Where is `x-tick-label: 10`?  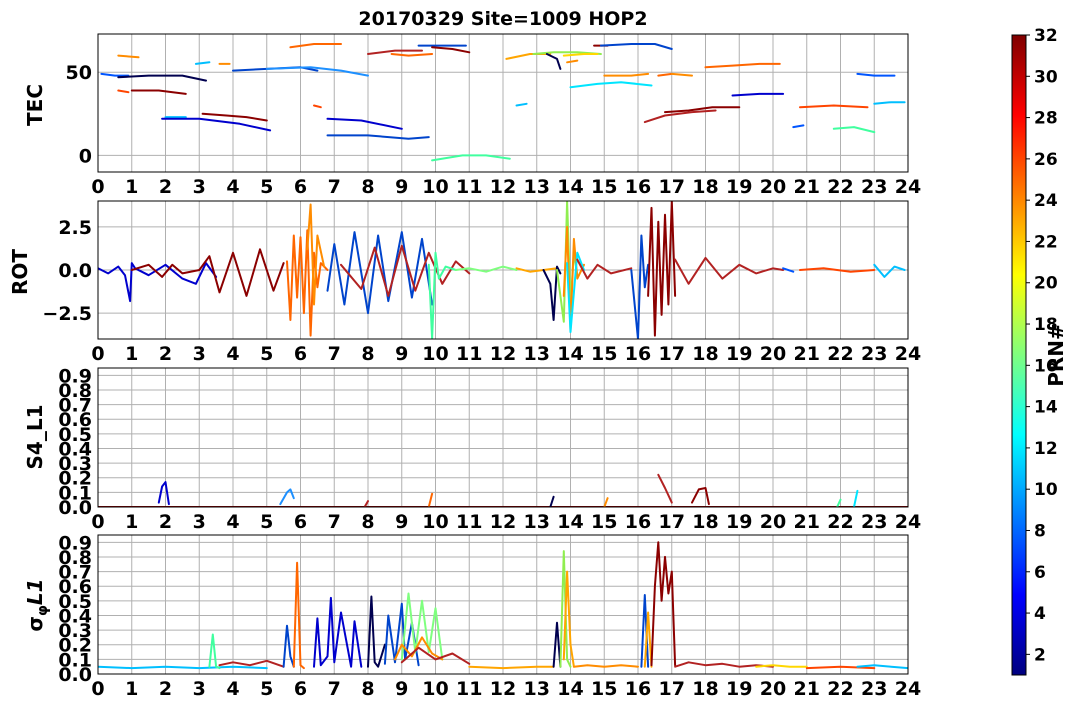
x-tick-label: 10 is located at coordinates (435, 522).